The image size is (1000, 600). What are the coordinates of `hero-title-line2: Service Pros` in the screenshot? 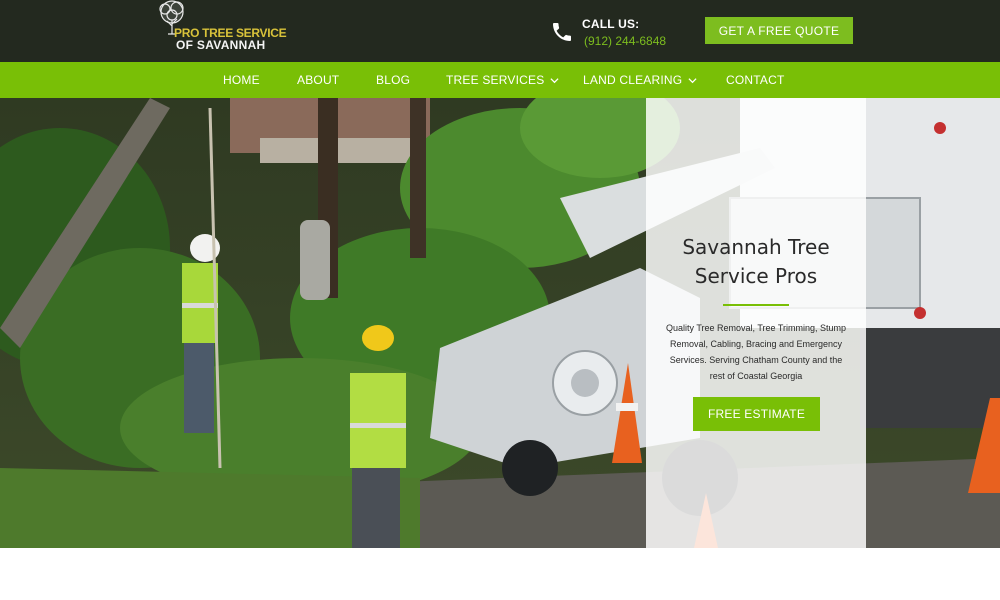 It's located at (756, 276).